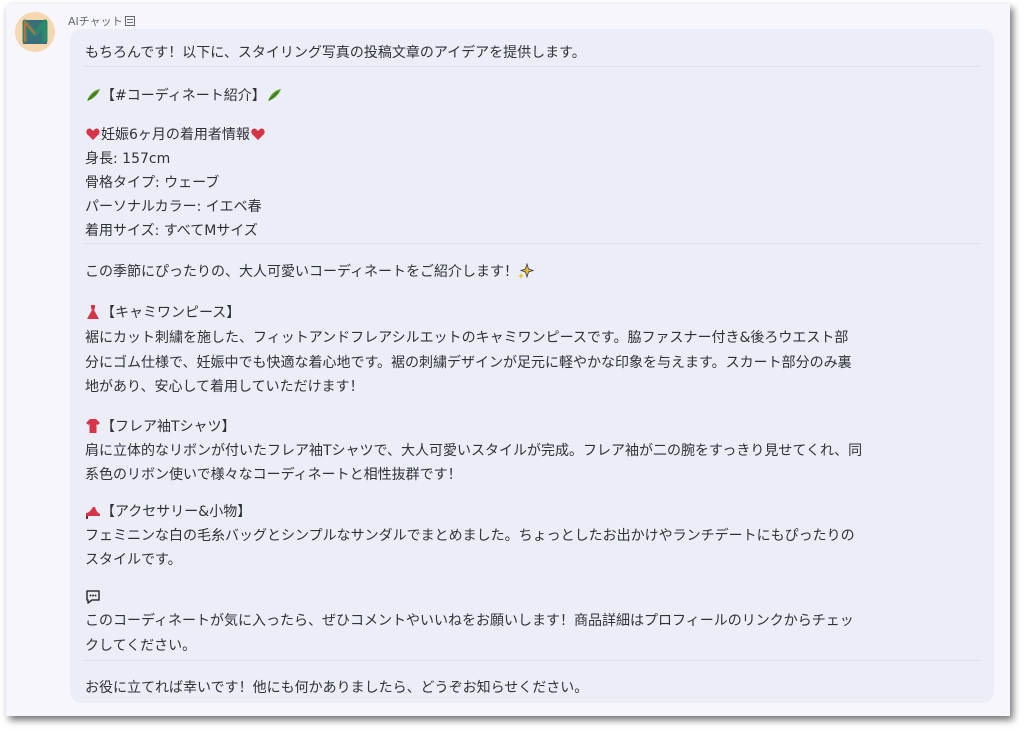 This screenshot has height=732, width=1024. I want to click on wearer-personal-color: パーソナルカラー: イエベ春, so click(173, 207).